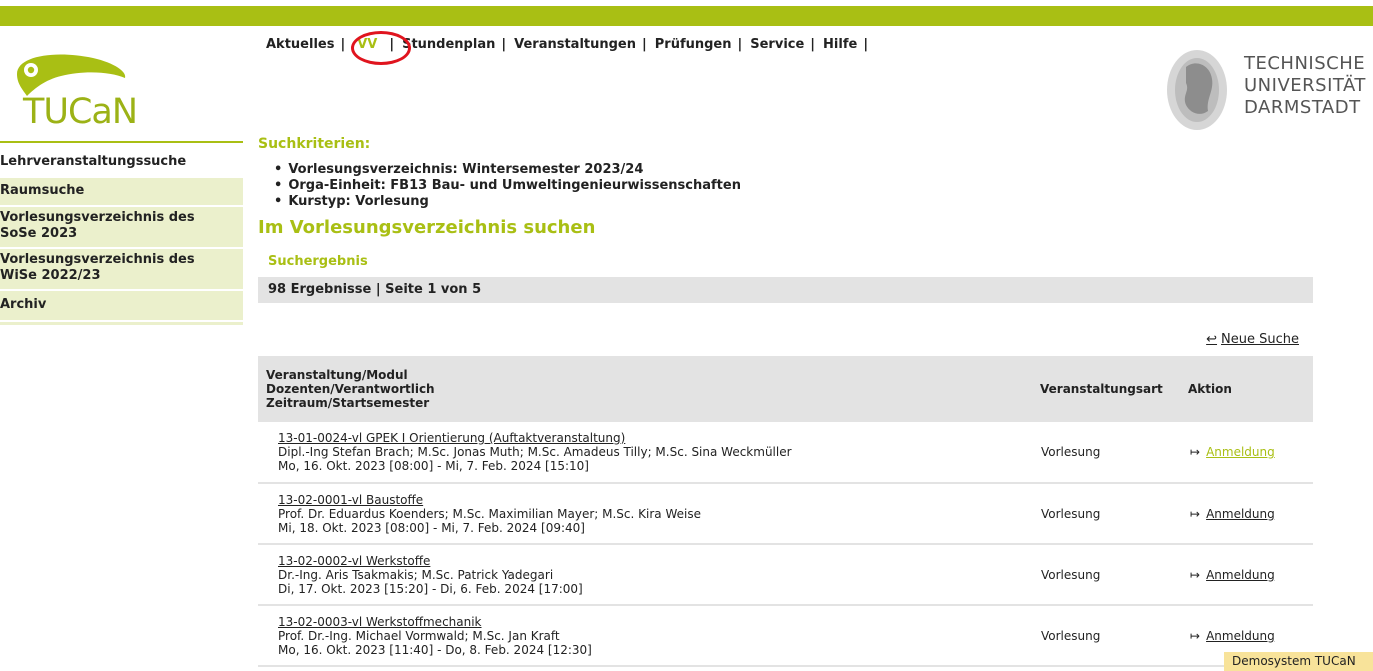 The height and width of the screenshot is (671, 1373). I want to click on sidebar-item-archiv: Archiv, so click(121, 305).